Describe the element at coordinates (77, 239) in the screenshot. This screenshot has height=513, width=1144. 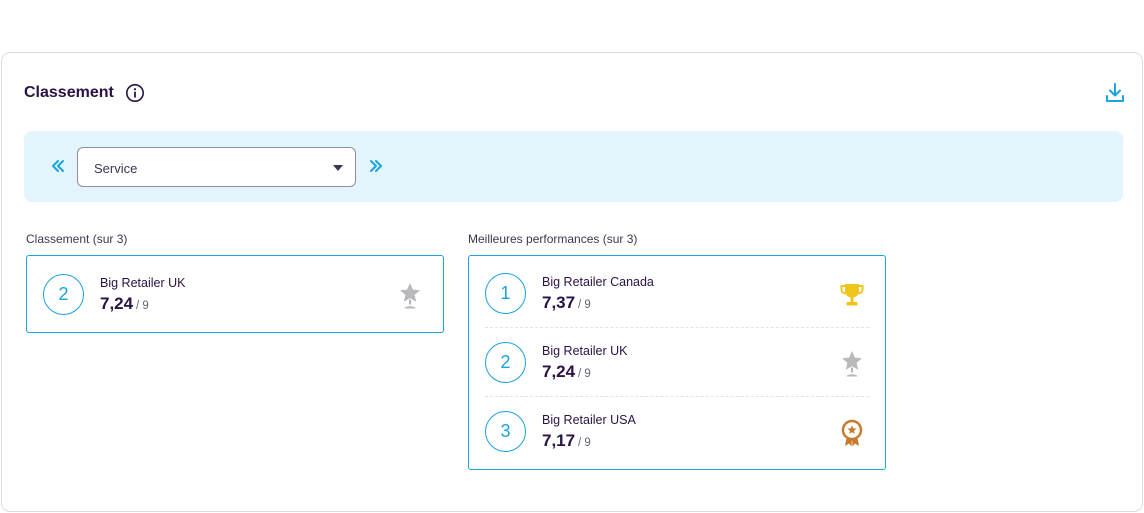
I see `ranking-label: Classement (sur 3)` at that location.